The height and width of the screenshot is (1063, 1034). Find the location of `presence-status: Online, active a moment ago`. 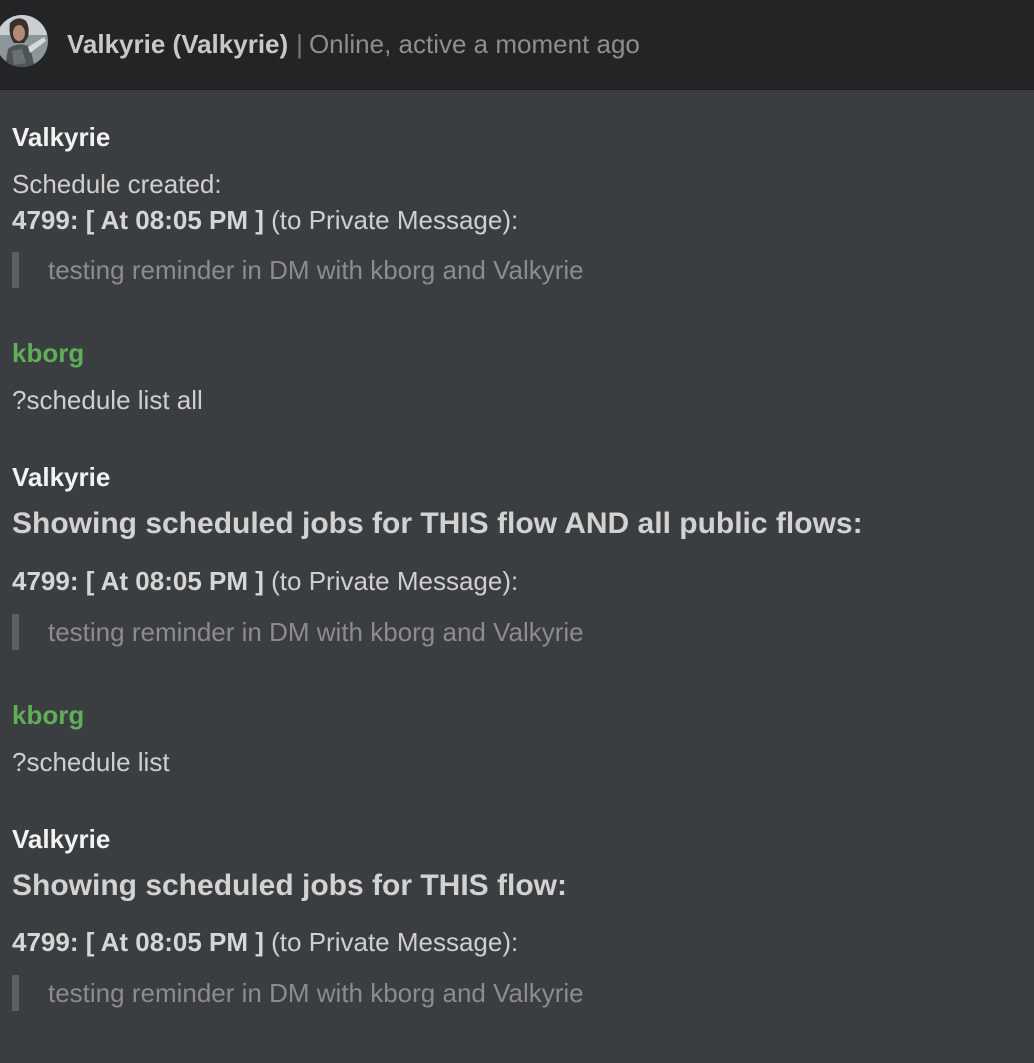

presence-status: Online, active a moment ago is located at coordinates (474, 44).